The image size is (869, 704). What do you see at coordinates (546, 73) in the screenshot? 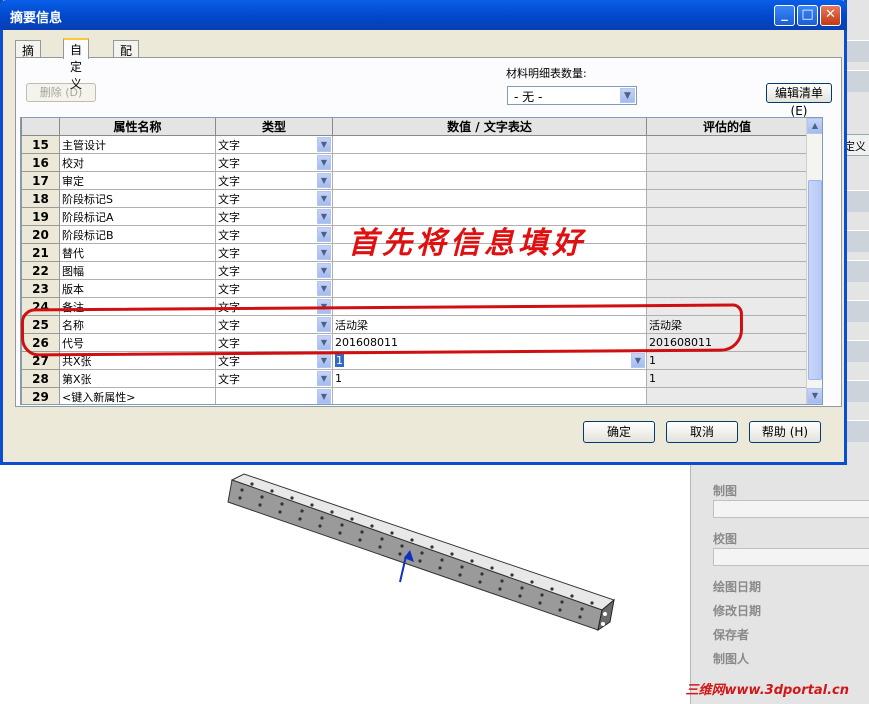
I see `bom-quantity-label: 材料明细表数量:` at bounding box center [546, 73].